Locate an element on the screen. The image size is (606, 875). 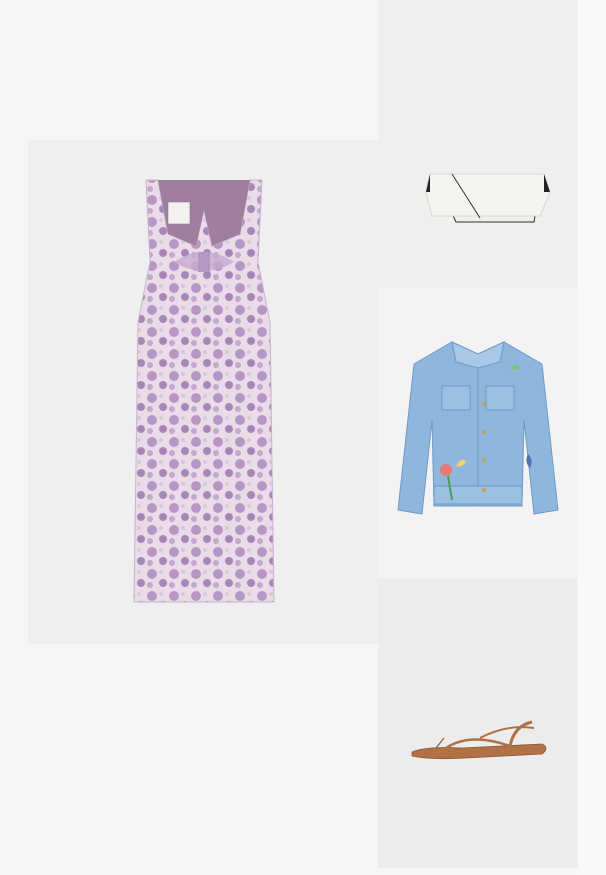
jacket-product-tile is located at coordinates (478, 433).